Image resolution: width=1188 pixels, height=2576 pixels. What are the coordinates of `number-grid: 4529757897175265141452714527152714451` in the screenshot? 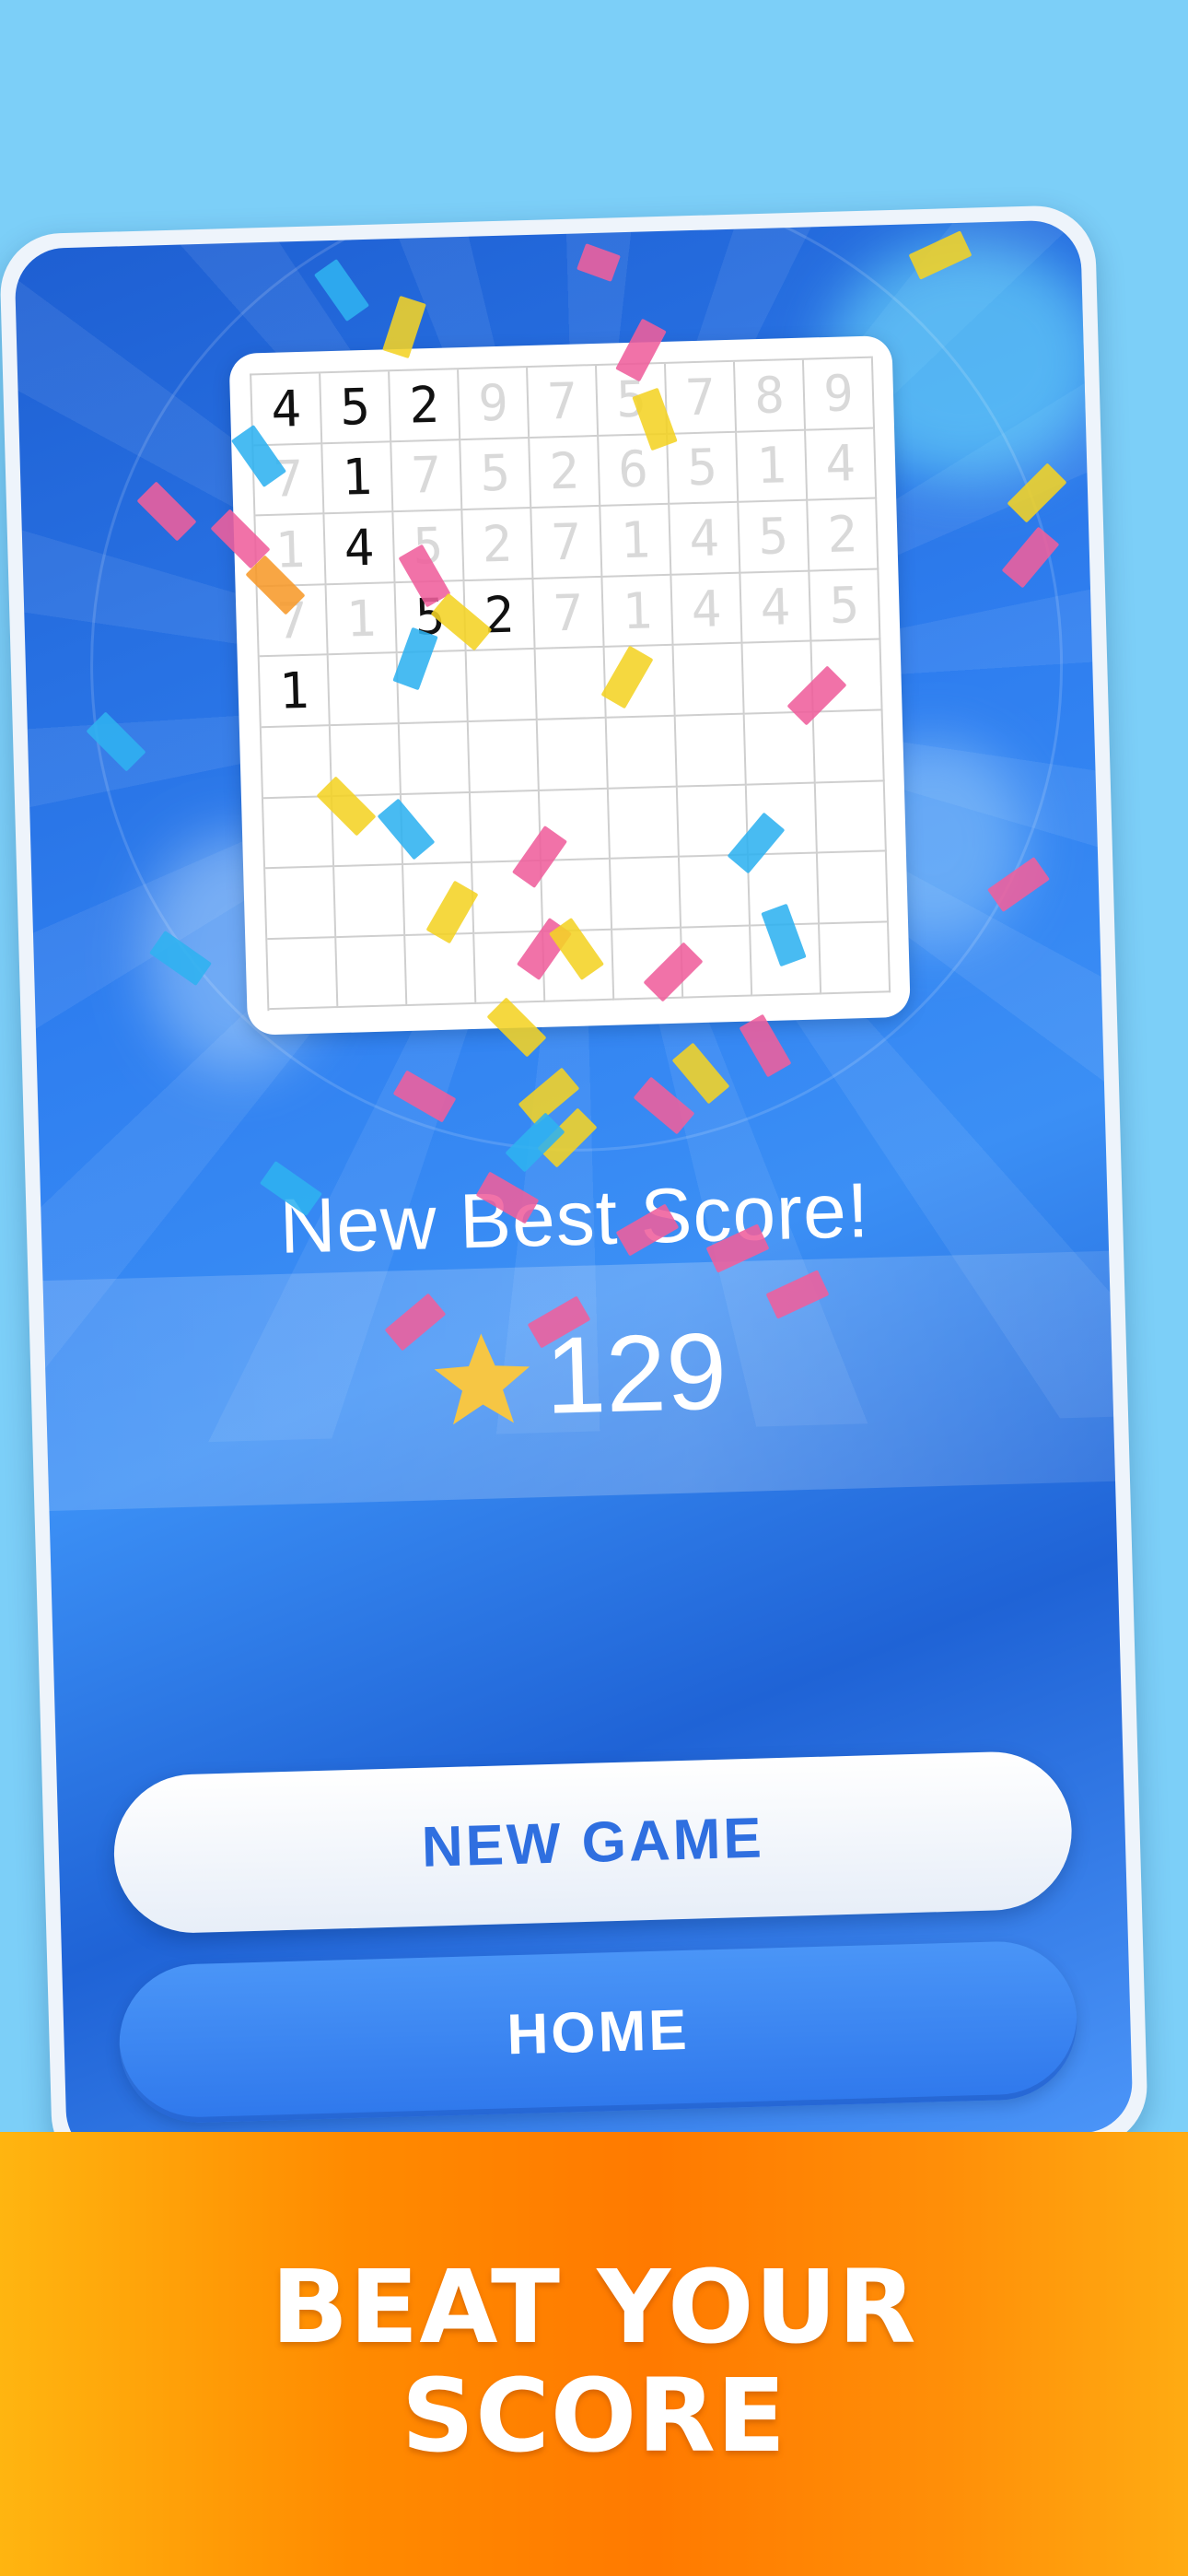 It's located at (570, 684).